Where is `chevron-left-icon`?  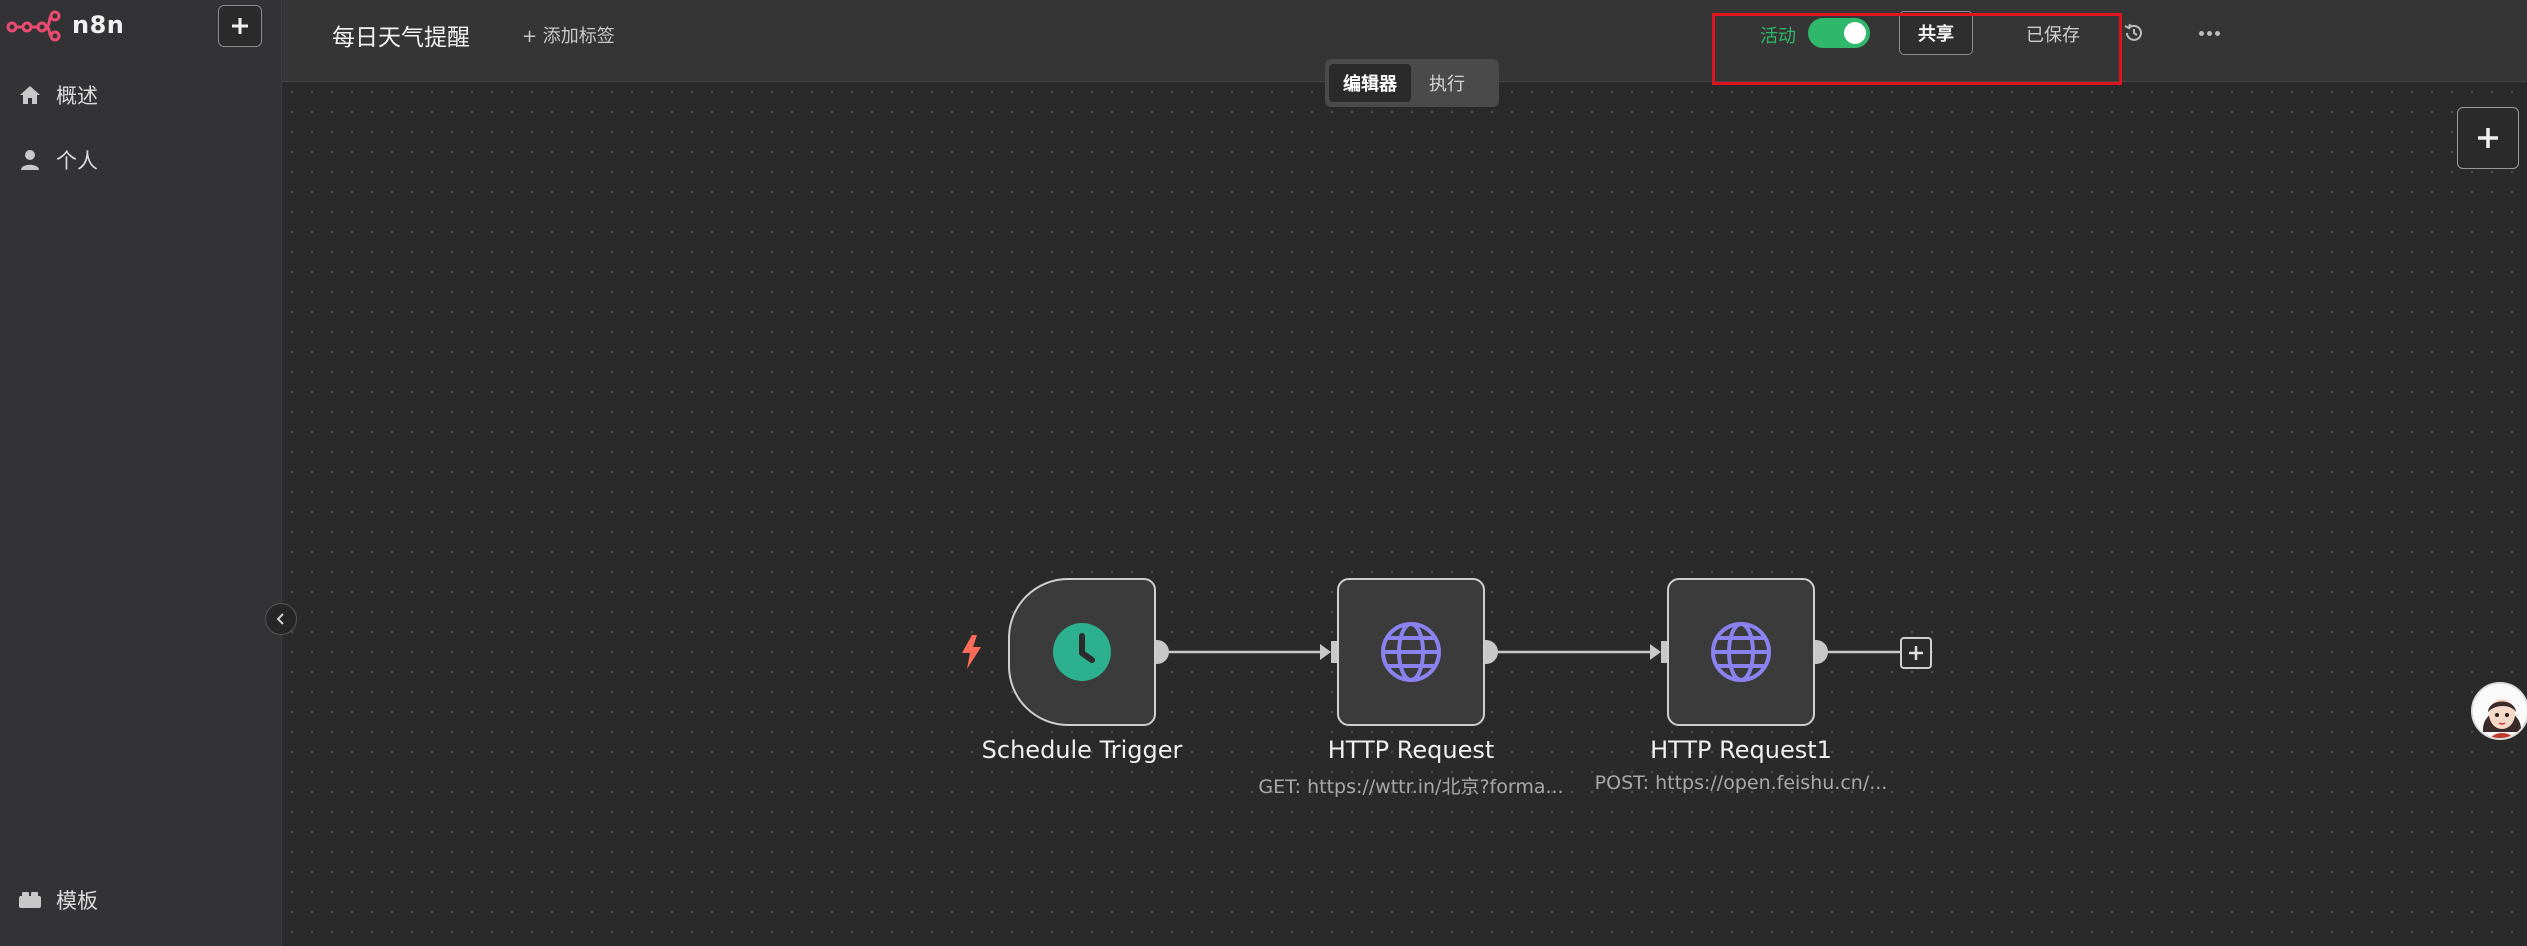
chevron-left-icon is located at coordinates (280, 619).